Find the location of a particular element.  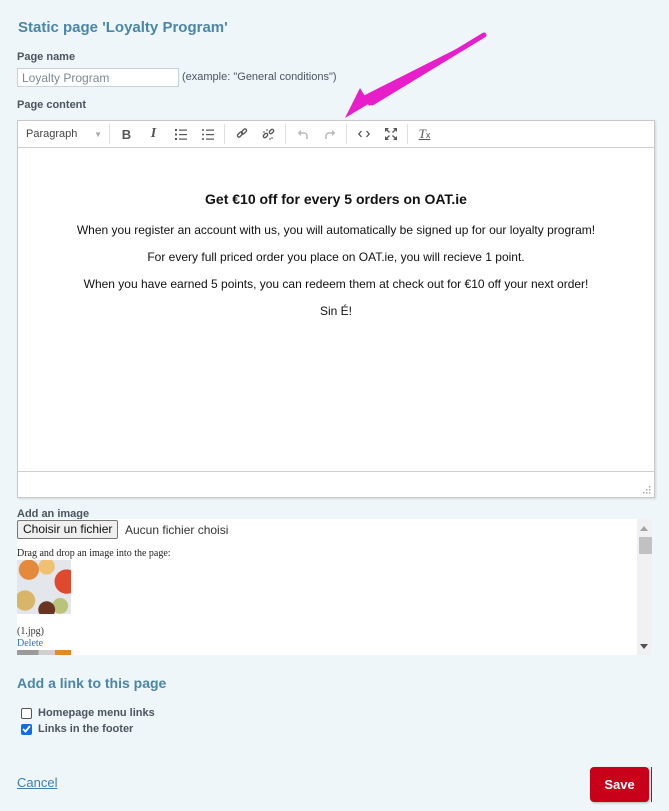

source-code-button is located at coordinates (363, 134).